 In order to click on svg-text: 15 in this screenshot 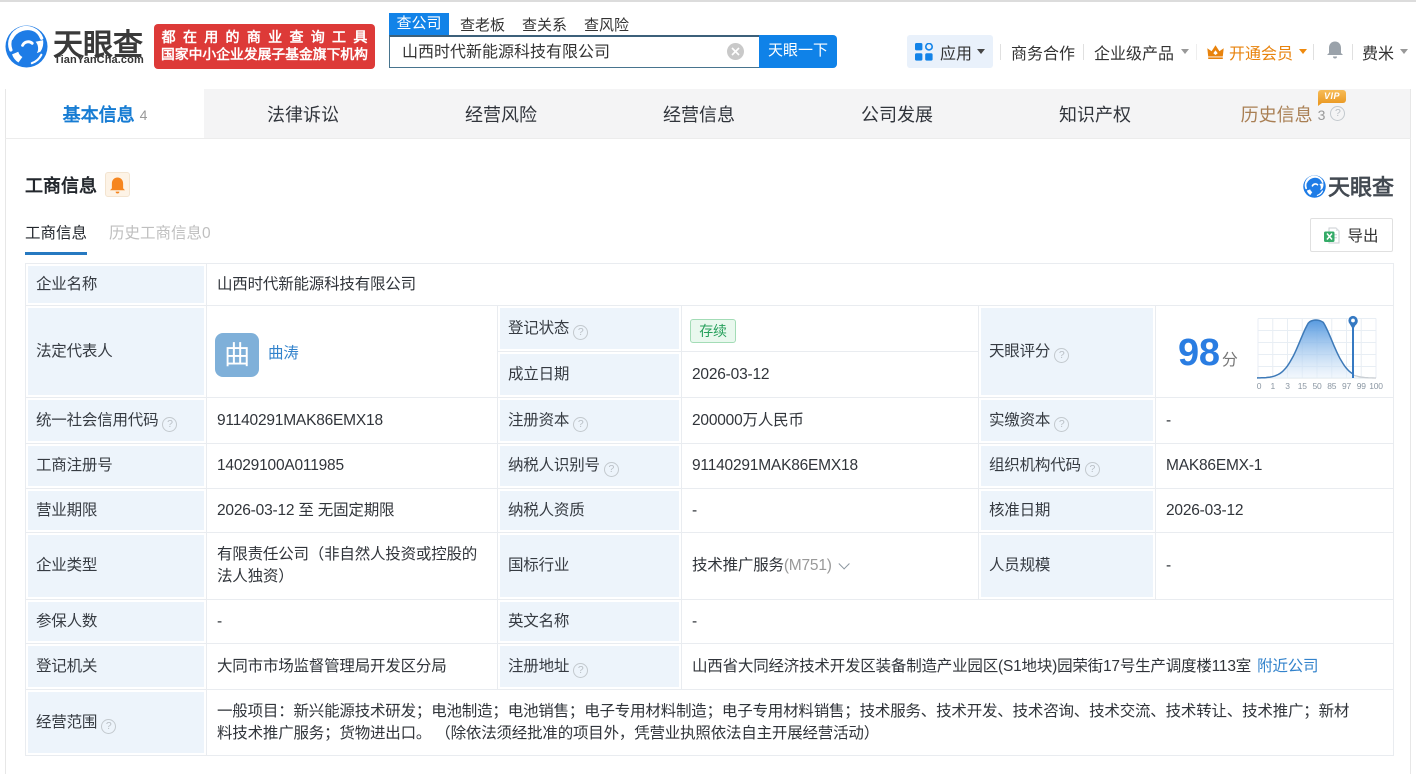, I will do `click(1303, 386)`.